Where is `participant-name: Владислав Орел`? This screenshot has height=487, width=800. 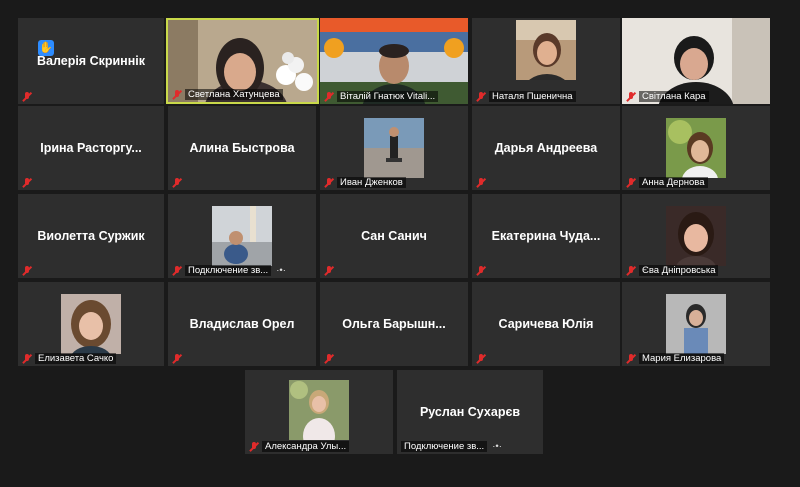 participant-name: Владислав Орел is located at coordinates (242, 324).